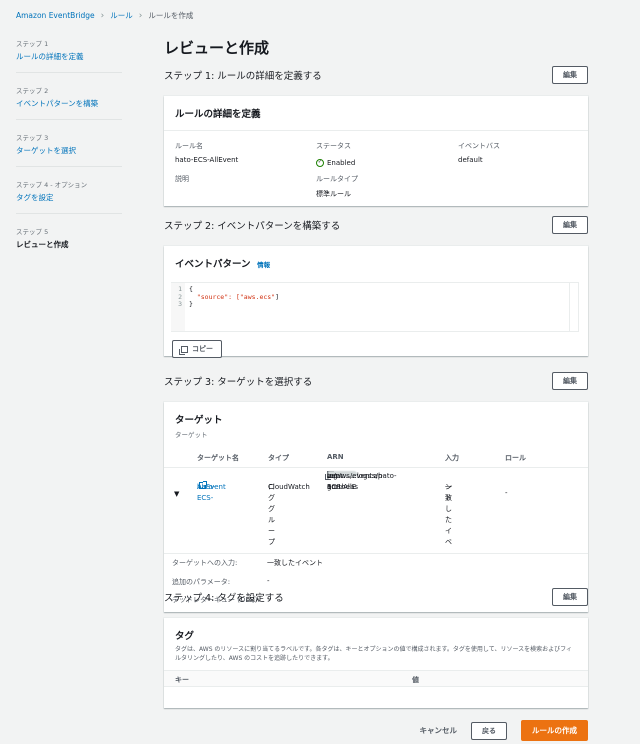 This screenshot has height=744, width=640. What do you see at coordinates (243, 76) in the screenshot?
I see `section-title: ステップ 1: ルールの詳細を定義する` at bounding box center [243, 76].